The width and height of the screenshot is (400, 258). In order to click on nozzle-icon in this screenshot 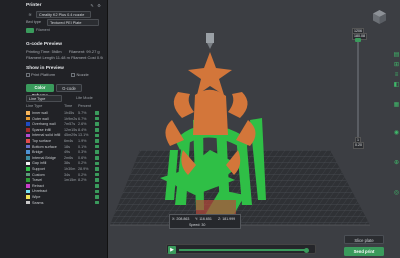, I will do `click(210, 41)`.